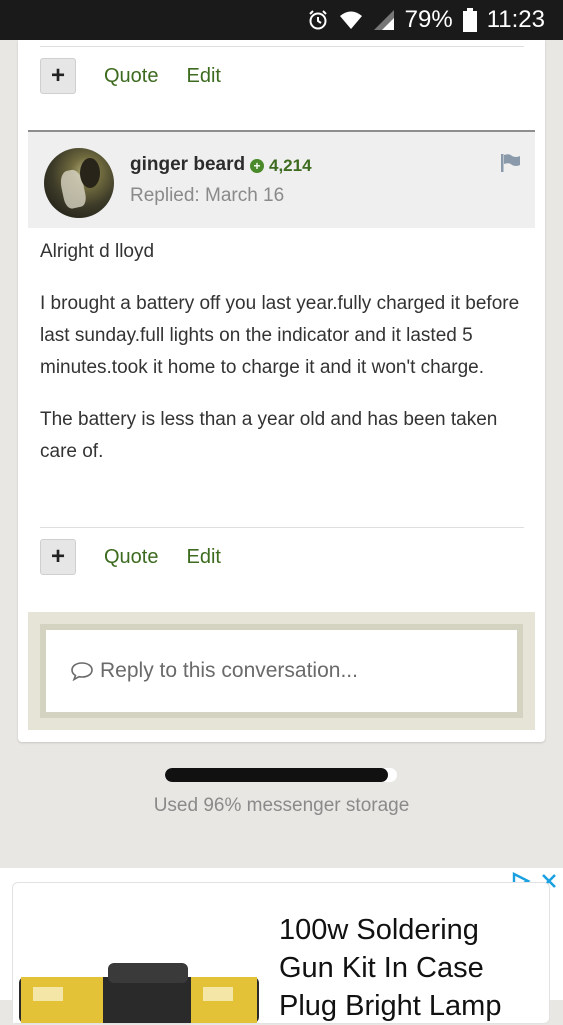 This screenshot has height=1025, width=563. I want to click on signal-icon, so click(384, 20).